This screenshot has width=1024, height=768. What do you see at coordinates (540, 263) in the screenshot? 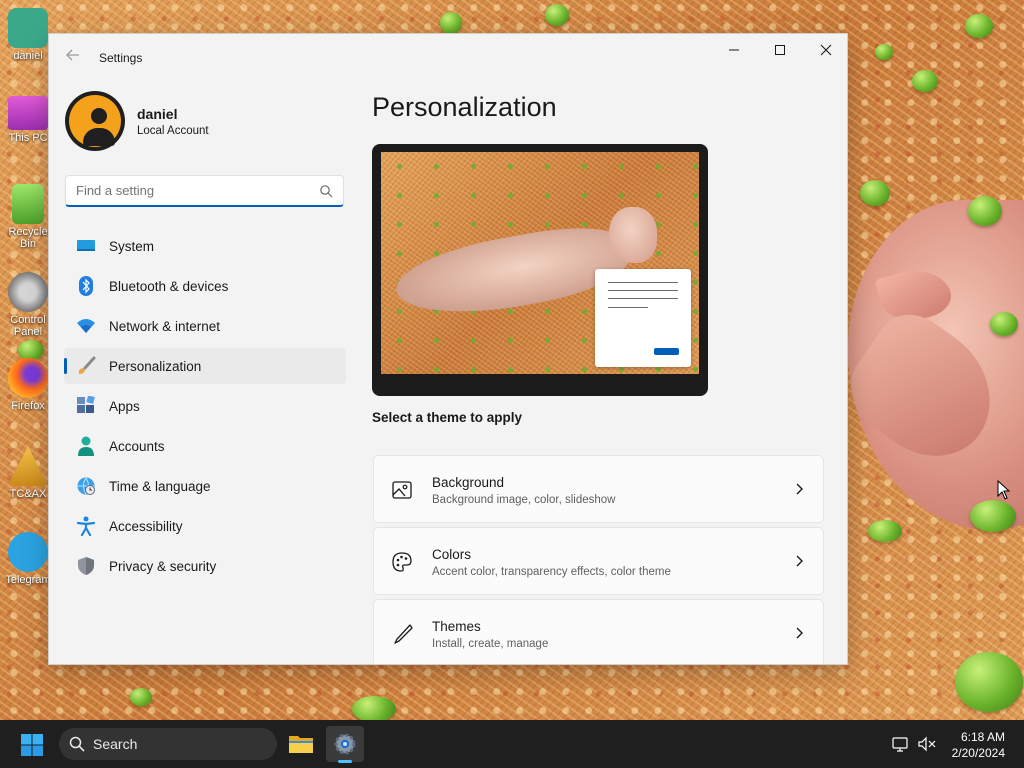
I see `preview-wallpaper` at bounding box center [540, 263].